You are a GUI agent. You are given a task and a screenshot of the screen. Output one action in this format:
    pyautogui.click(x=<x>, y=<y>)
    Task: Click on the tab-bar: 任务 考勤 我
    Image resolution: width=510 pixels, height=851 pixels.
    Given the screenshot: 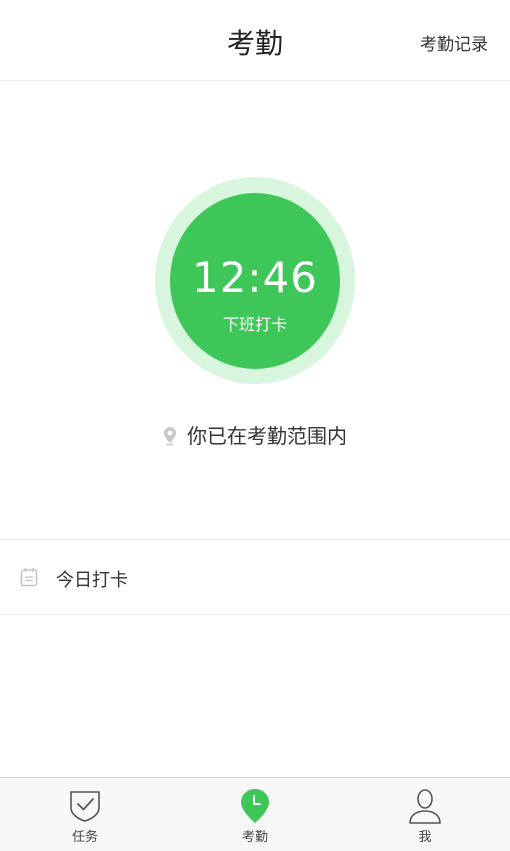 What is the action you would take?
    pyautogui.click(x=255, y=814)
    